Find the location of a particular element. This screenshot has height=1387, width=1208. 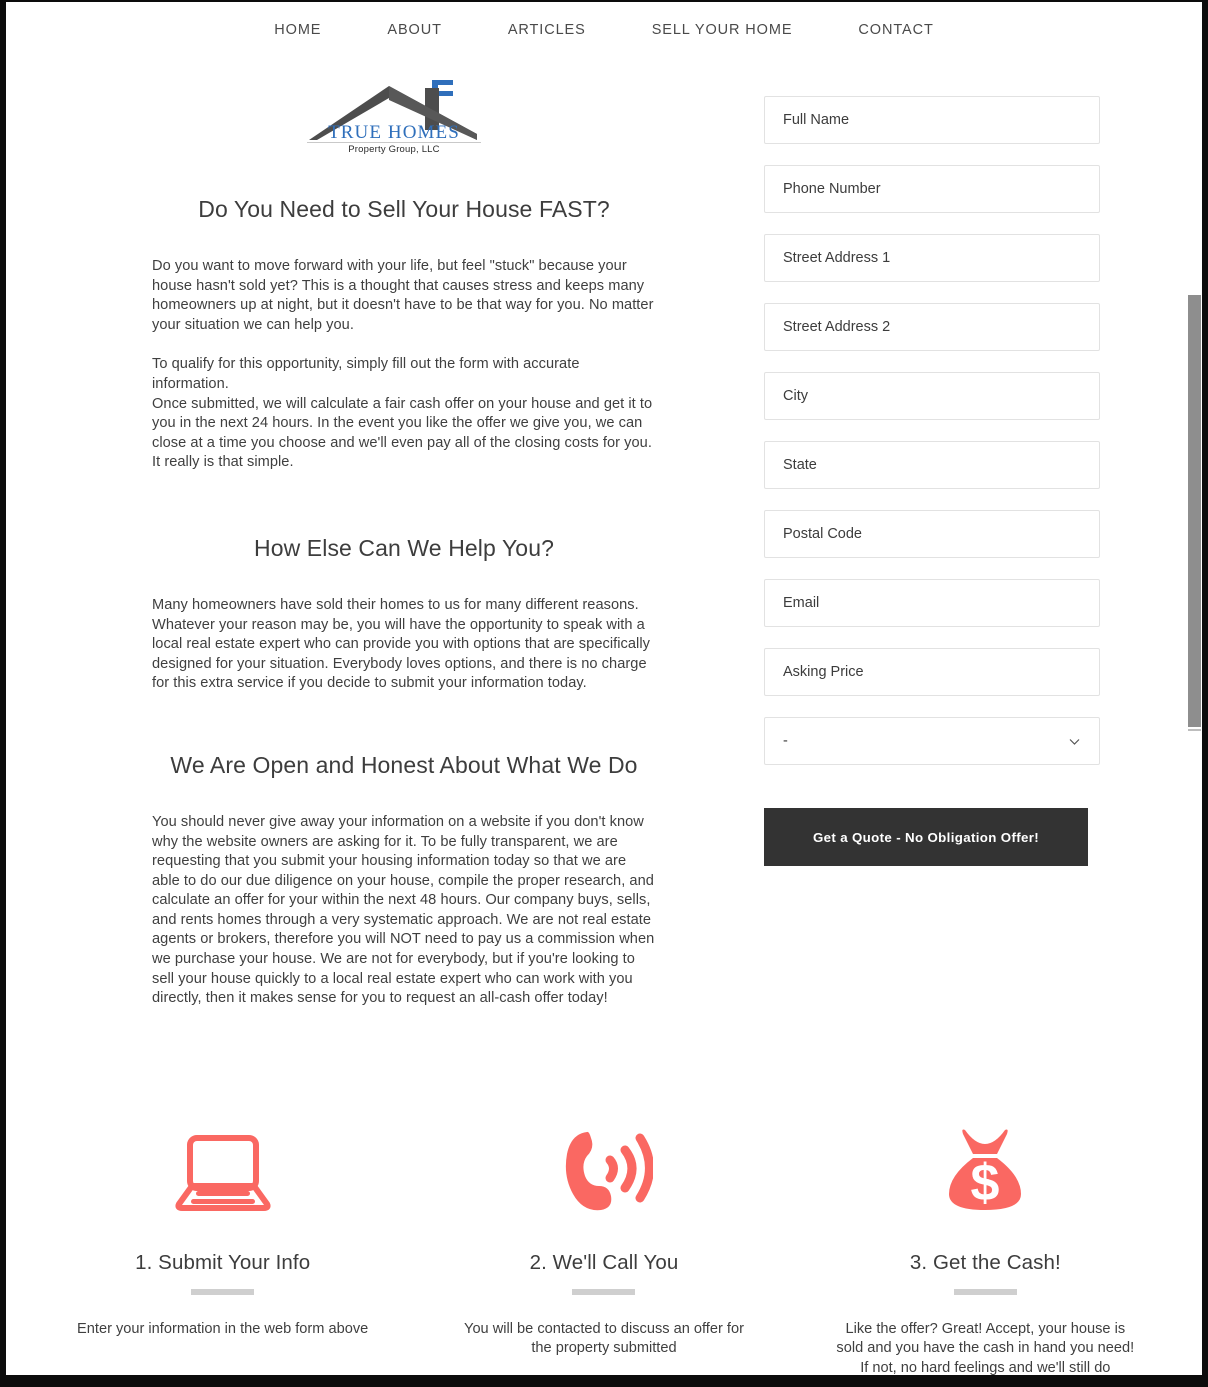

scrollbar-thumb-secondary is located at coordinates (1194, 730).